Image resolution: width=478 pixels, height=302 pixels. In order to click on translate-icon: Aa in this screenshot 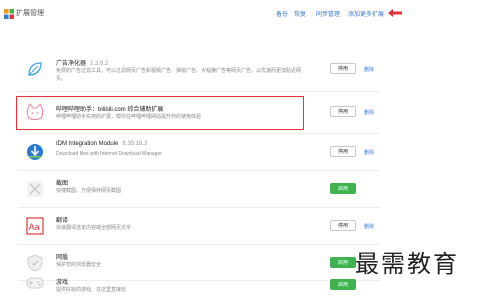, I will do `click(35, 226)`.